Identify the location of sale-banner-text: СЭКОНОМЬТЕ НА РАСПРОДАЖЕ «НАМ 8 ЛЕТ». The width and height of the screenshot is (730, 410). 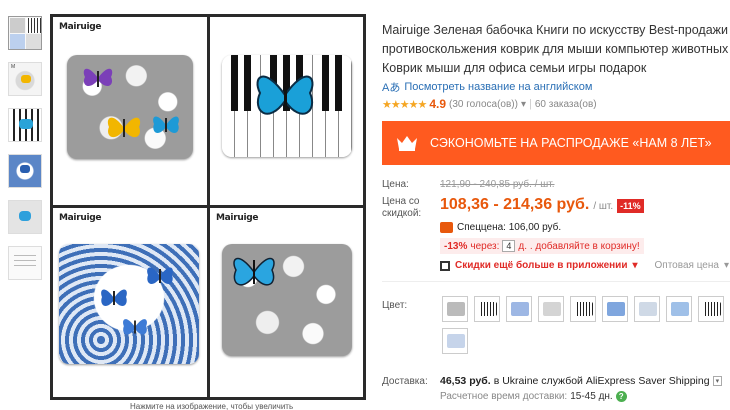
(571, 143).